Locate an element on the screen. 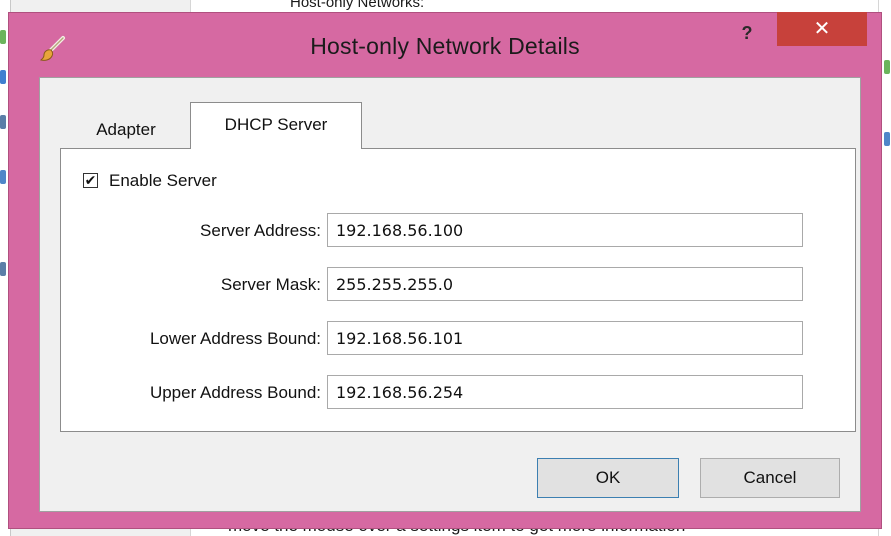  server-mask-input is located at coordinates (565, 284).